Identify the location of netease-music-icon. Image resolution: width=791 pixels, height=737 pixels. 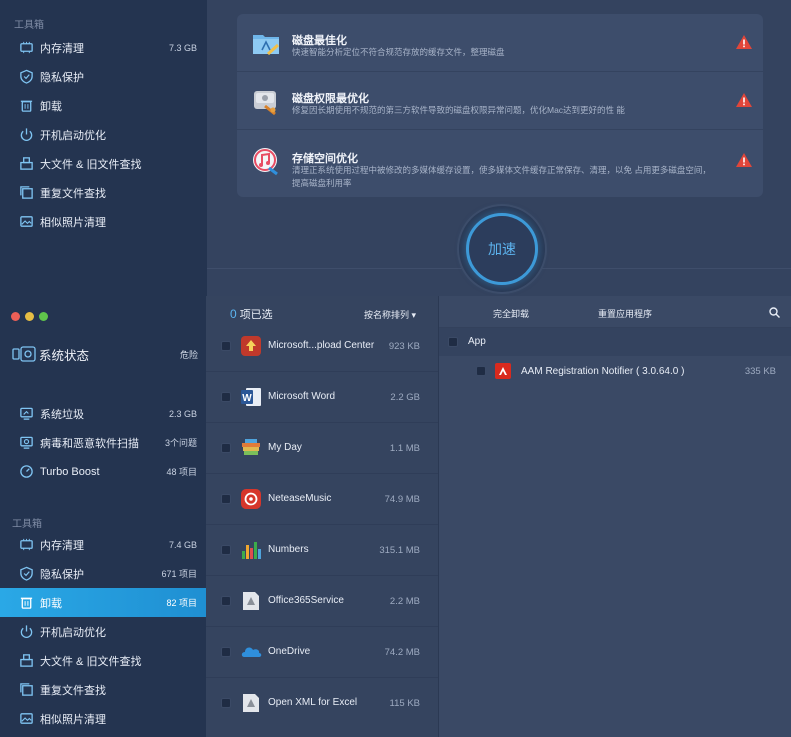
(251, 499).